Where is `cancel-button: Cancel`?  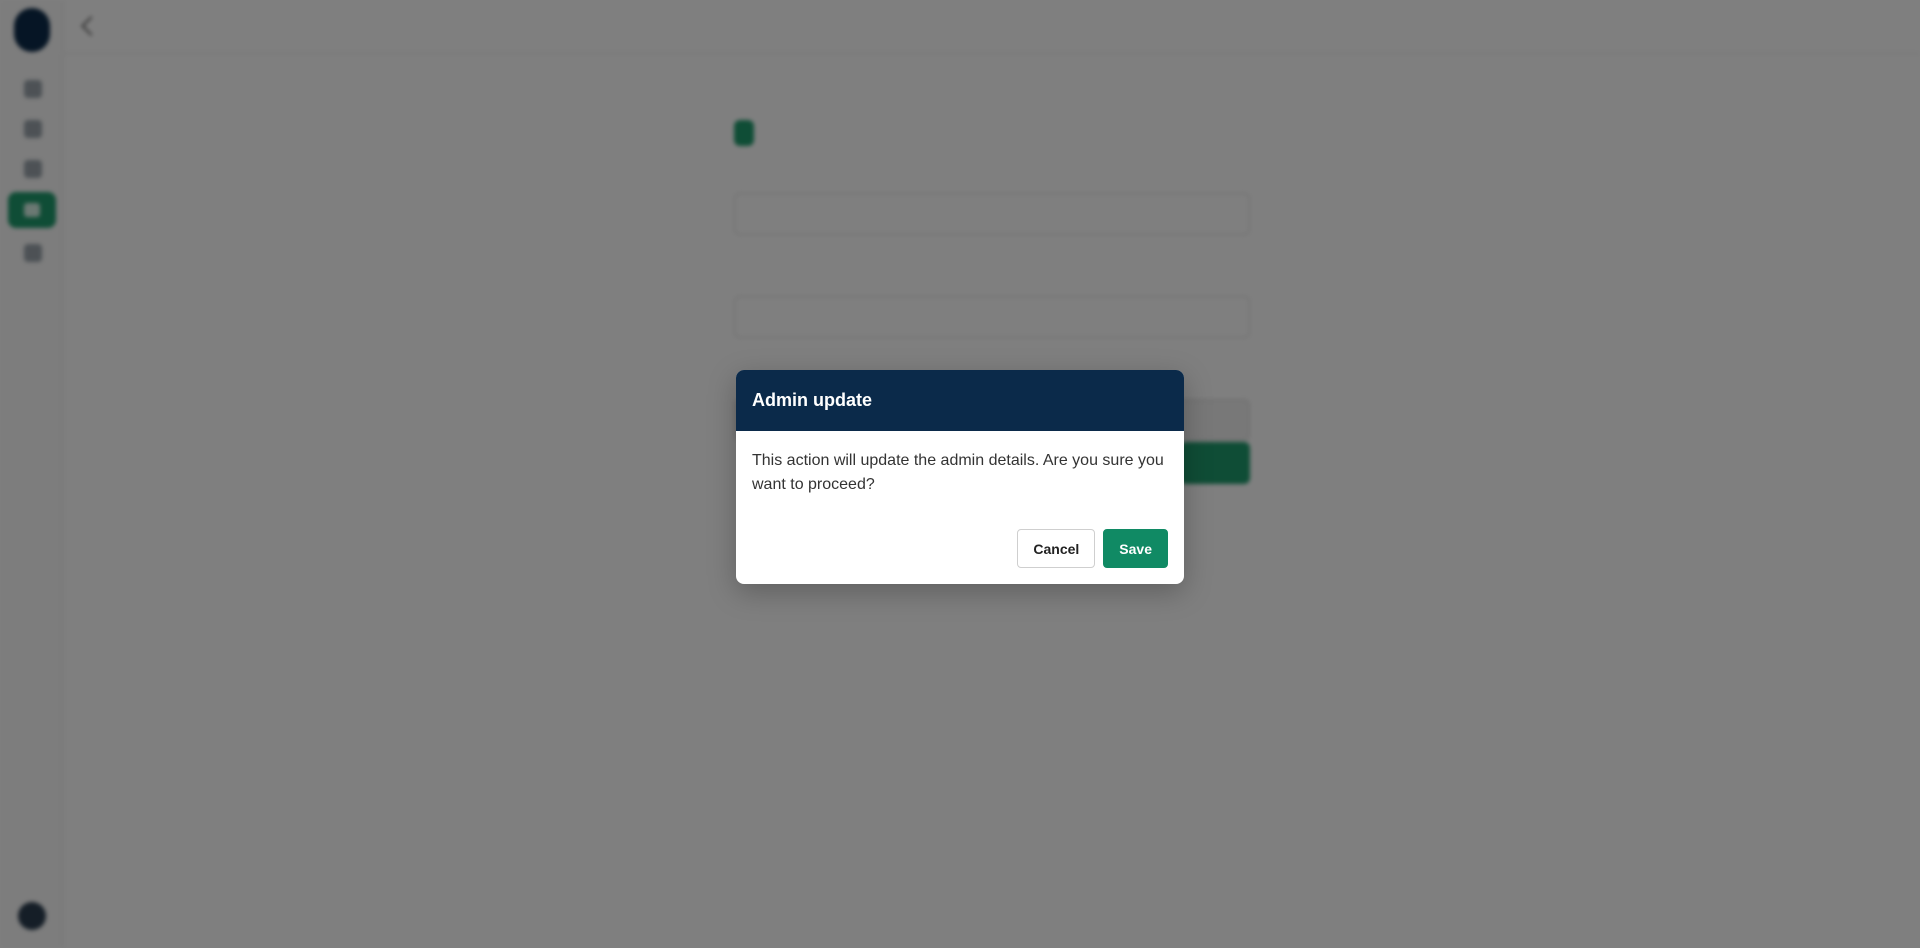
cancel-button: Cancel is located at coordinates (1056, 548).